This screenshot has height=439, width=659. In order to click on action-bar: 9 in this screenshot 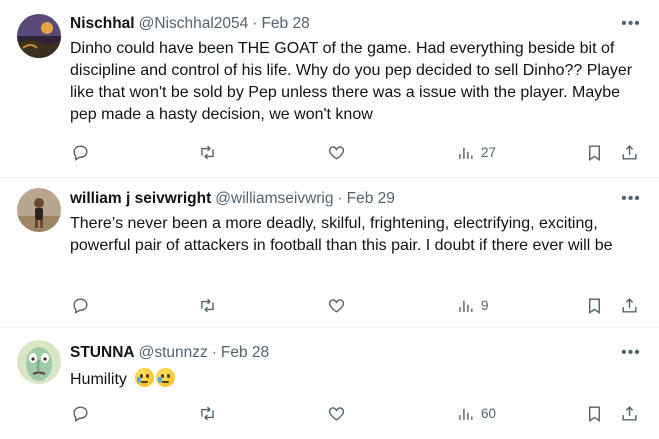, I will do `click(329, 305)`.